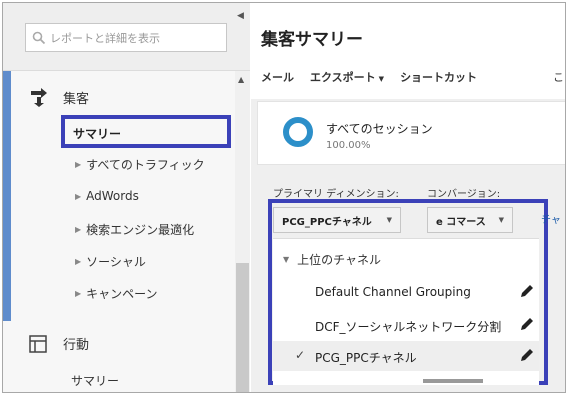 This screenshot has width=568, height=395. I want to click on acquisition-icon, so click(39, 97).